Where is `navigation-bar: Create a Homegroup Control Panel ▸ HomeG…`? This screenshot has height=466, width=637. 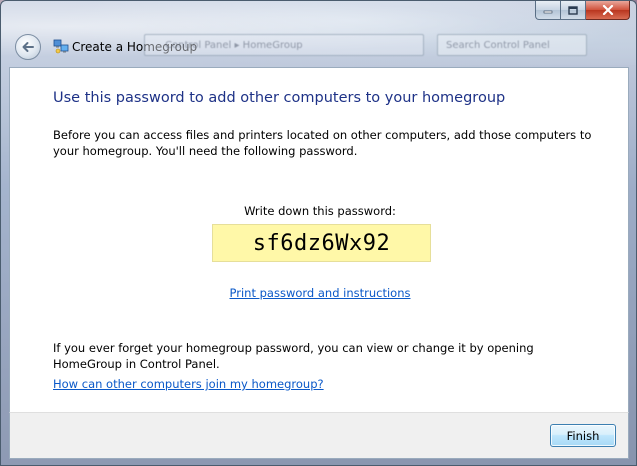
navigation-bar: Create a Homegroup Control Panel ▸ HomeG… is located at coordinates (319, 47).